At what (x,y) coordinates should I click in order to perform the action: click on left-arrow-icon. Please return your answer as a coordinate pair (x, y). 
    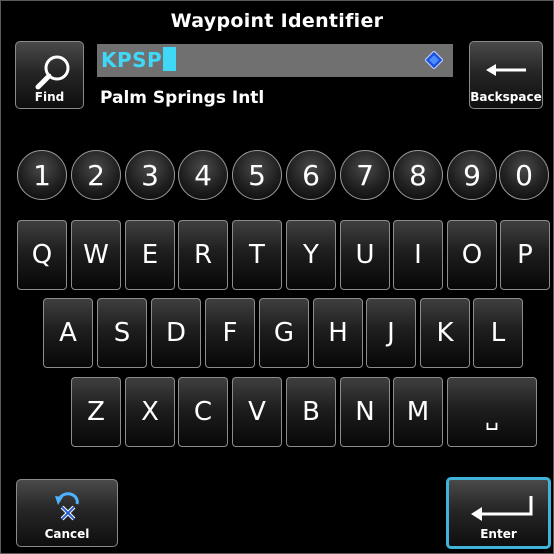
    Looking at the image, I should click on (506, 70).